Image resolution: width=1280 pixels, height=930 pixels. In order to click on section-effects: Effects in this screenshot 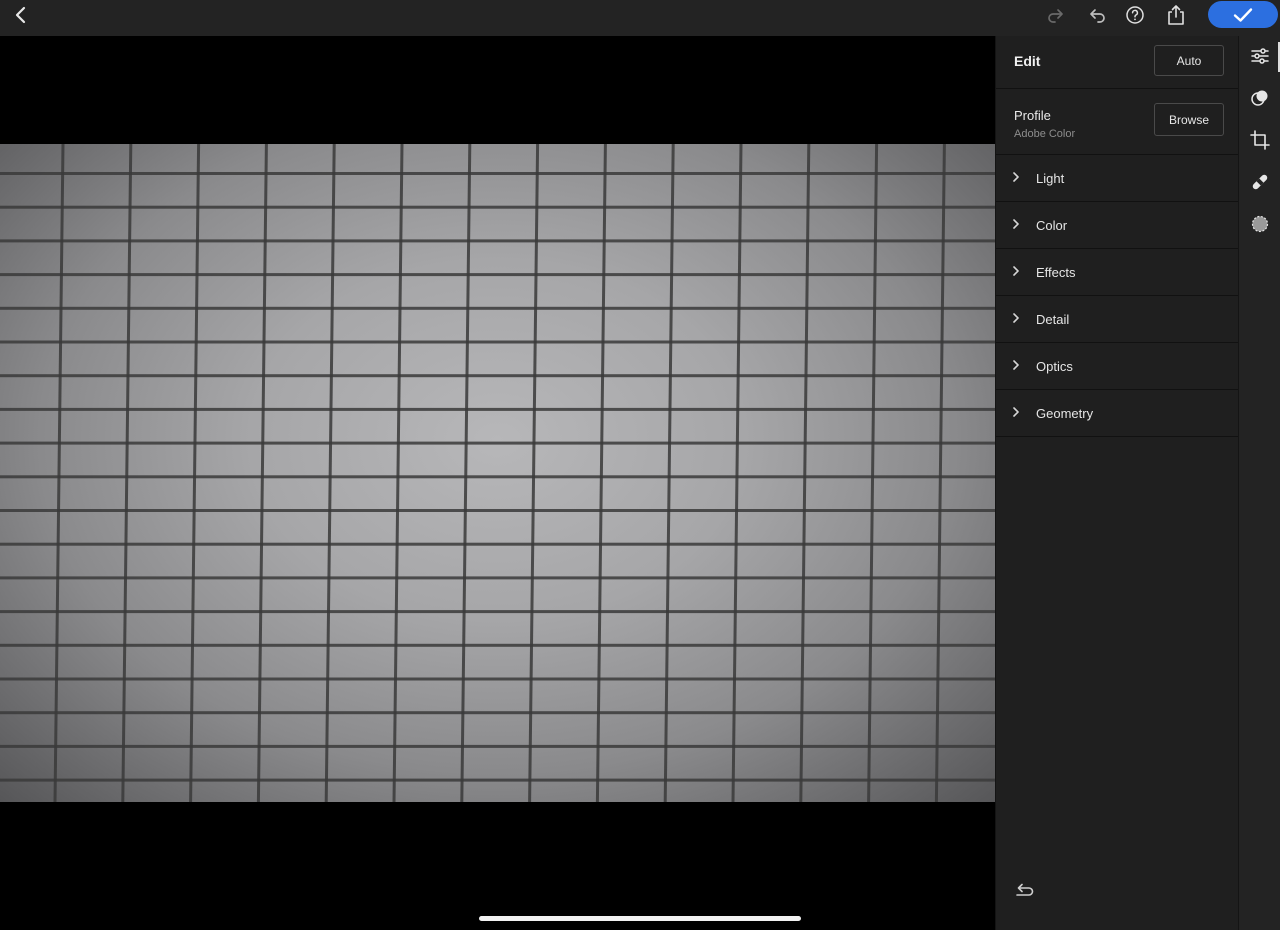, I will do `click(1117, 272)`.